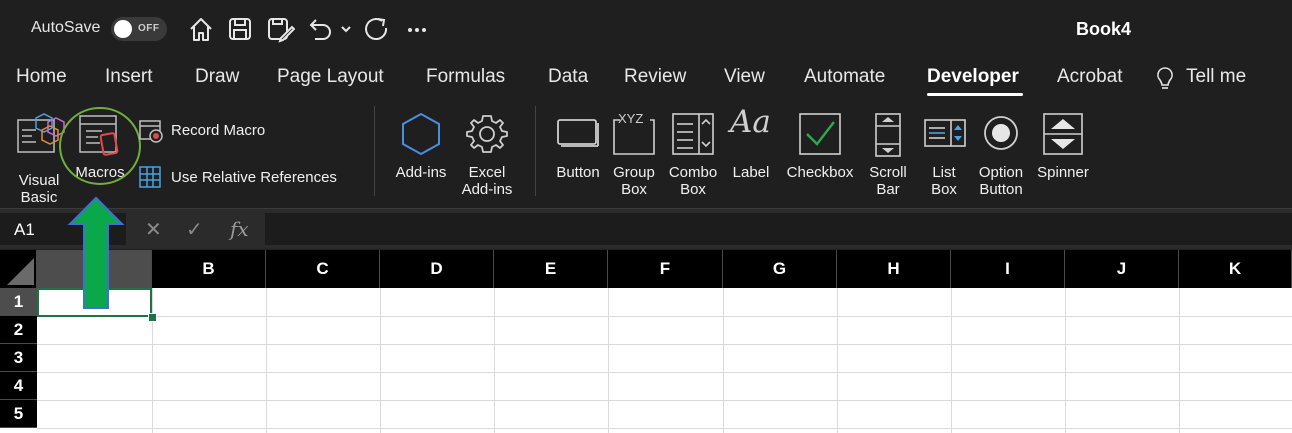  Describe the element at coordinates (149, 28) in the screenshot. I see `autosave-state: OFF` at that location.